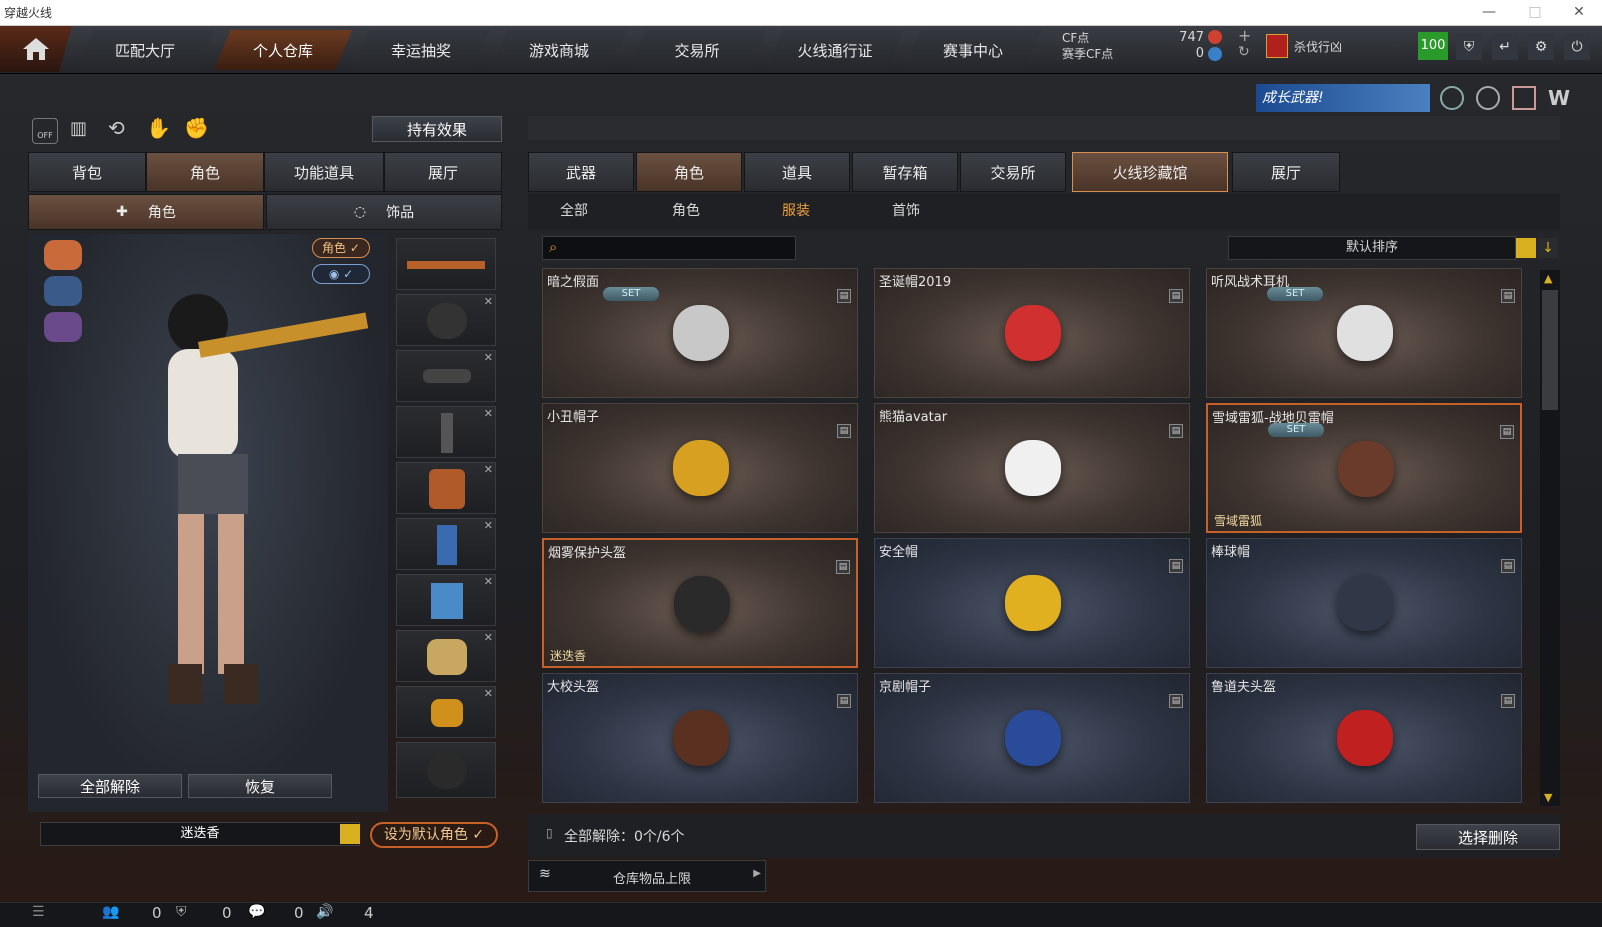 Image resolution: width=1602 pixels, height=927 pixels. Describe the element at coordinates (1577, 47) in the screenshot. I see `power-icon: ⏻` at that location.